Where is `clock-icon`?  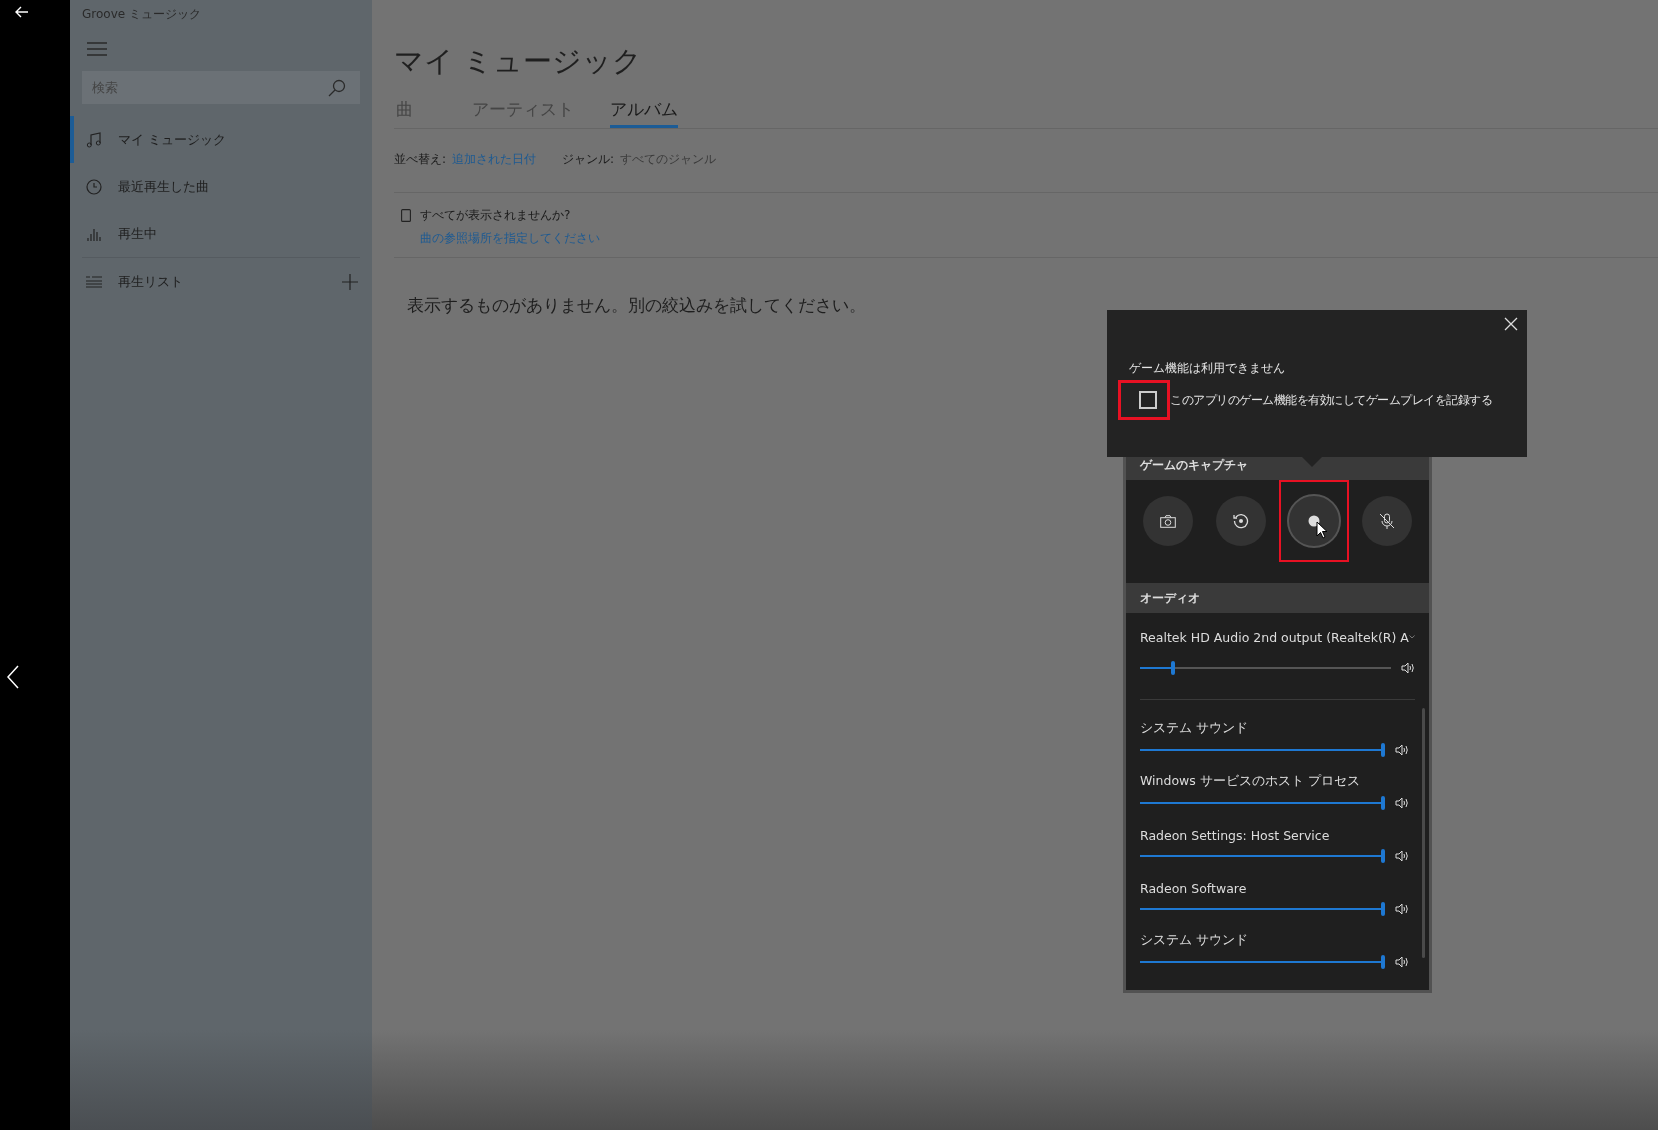 clock-icon is located at coordinates (94, 186).